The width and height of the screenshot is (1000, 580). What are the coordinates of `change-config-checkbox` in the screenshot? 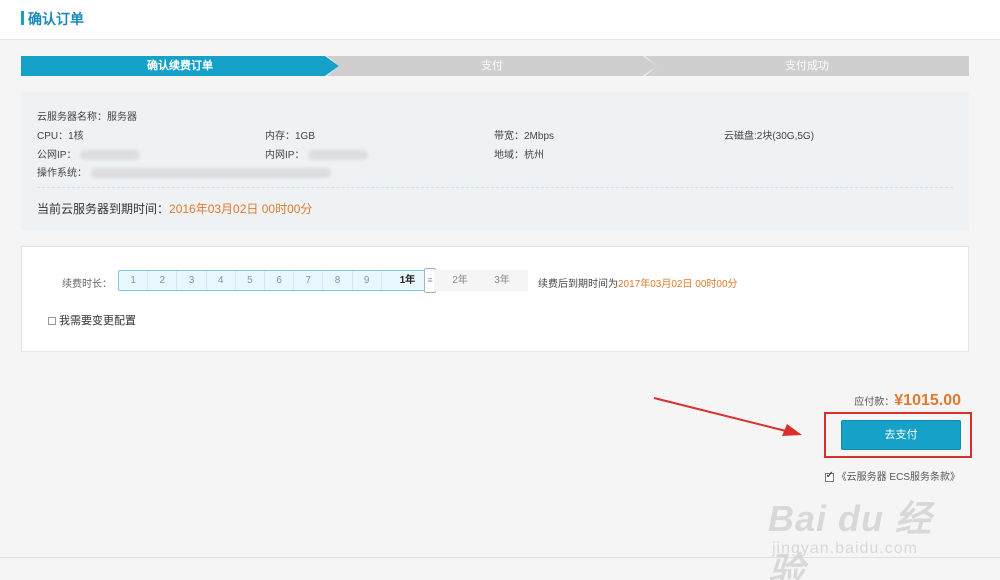 It's located at (52, 321).